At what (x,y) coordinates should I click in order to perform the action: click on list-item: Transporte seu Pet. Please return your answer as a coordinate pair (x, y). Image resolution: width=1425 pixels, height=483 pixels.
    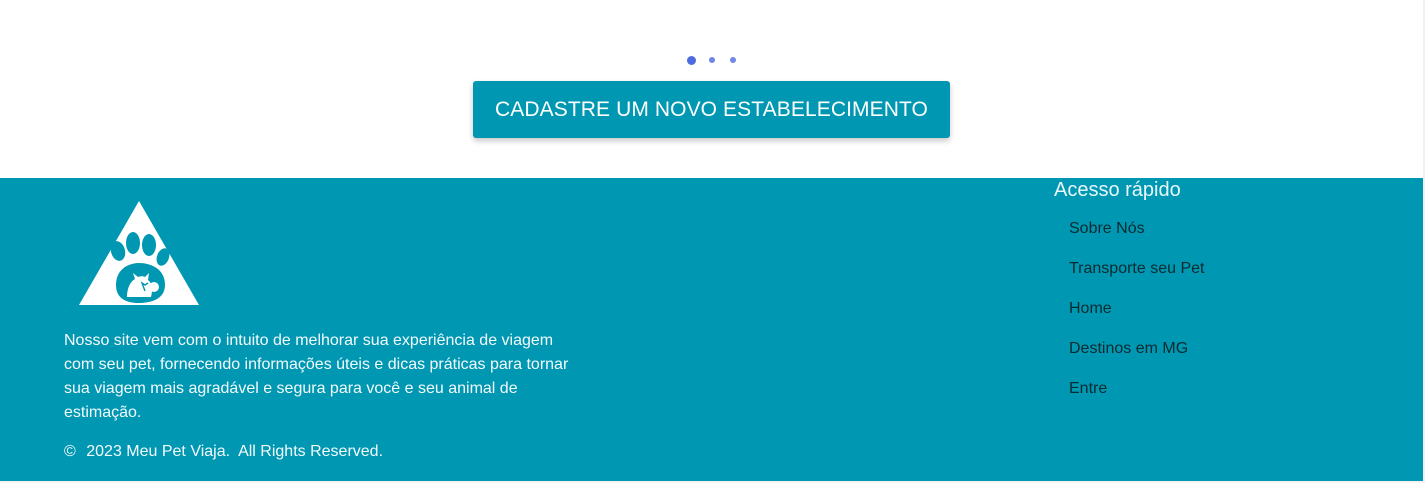
    Looking at the image, I should click on (1136, 279).